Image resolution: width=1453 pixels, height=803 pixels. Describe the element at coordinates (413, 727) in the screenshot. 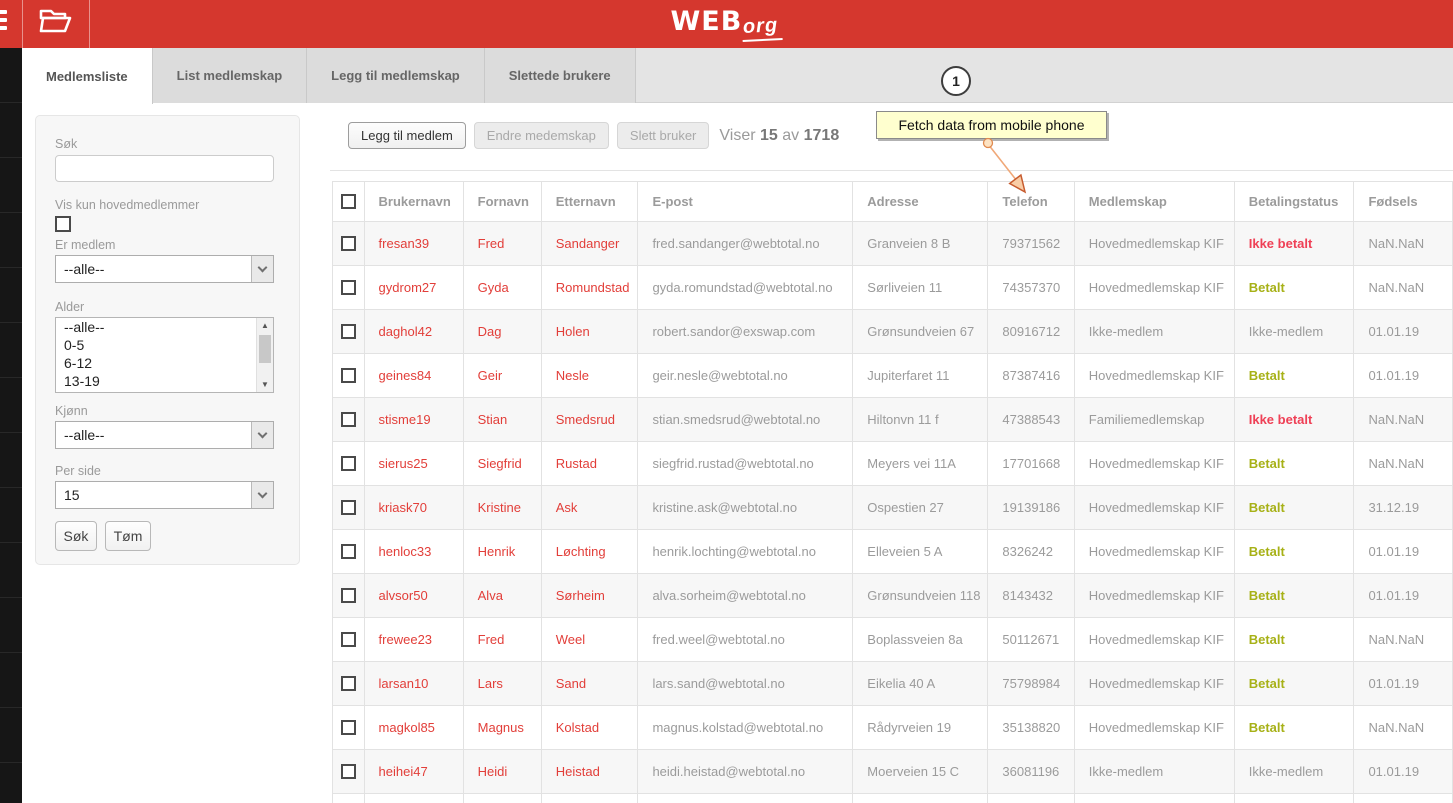

I see `username-link: magkol85` at that location.